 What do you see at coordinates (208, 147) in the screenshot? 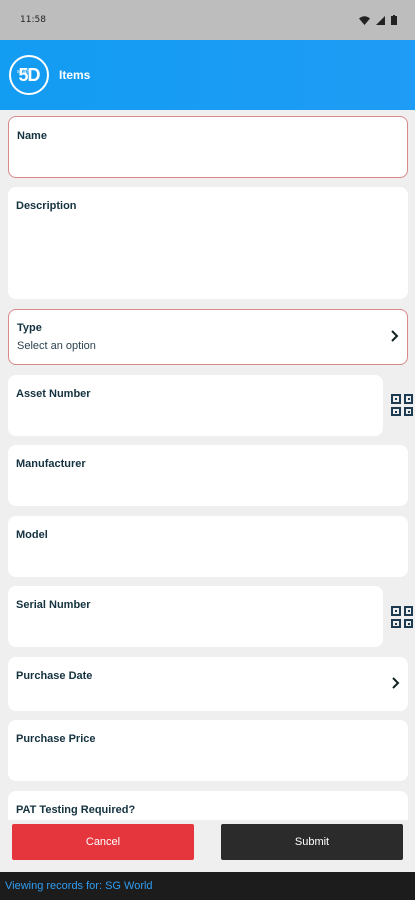
I see `name-field: Name` at bounding box center [208, 147].